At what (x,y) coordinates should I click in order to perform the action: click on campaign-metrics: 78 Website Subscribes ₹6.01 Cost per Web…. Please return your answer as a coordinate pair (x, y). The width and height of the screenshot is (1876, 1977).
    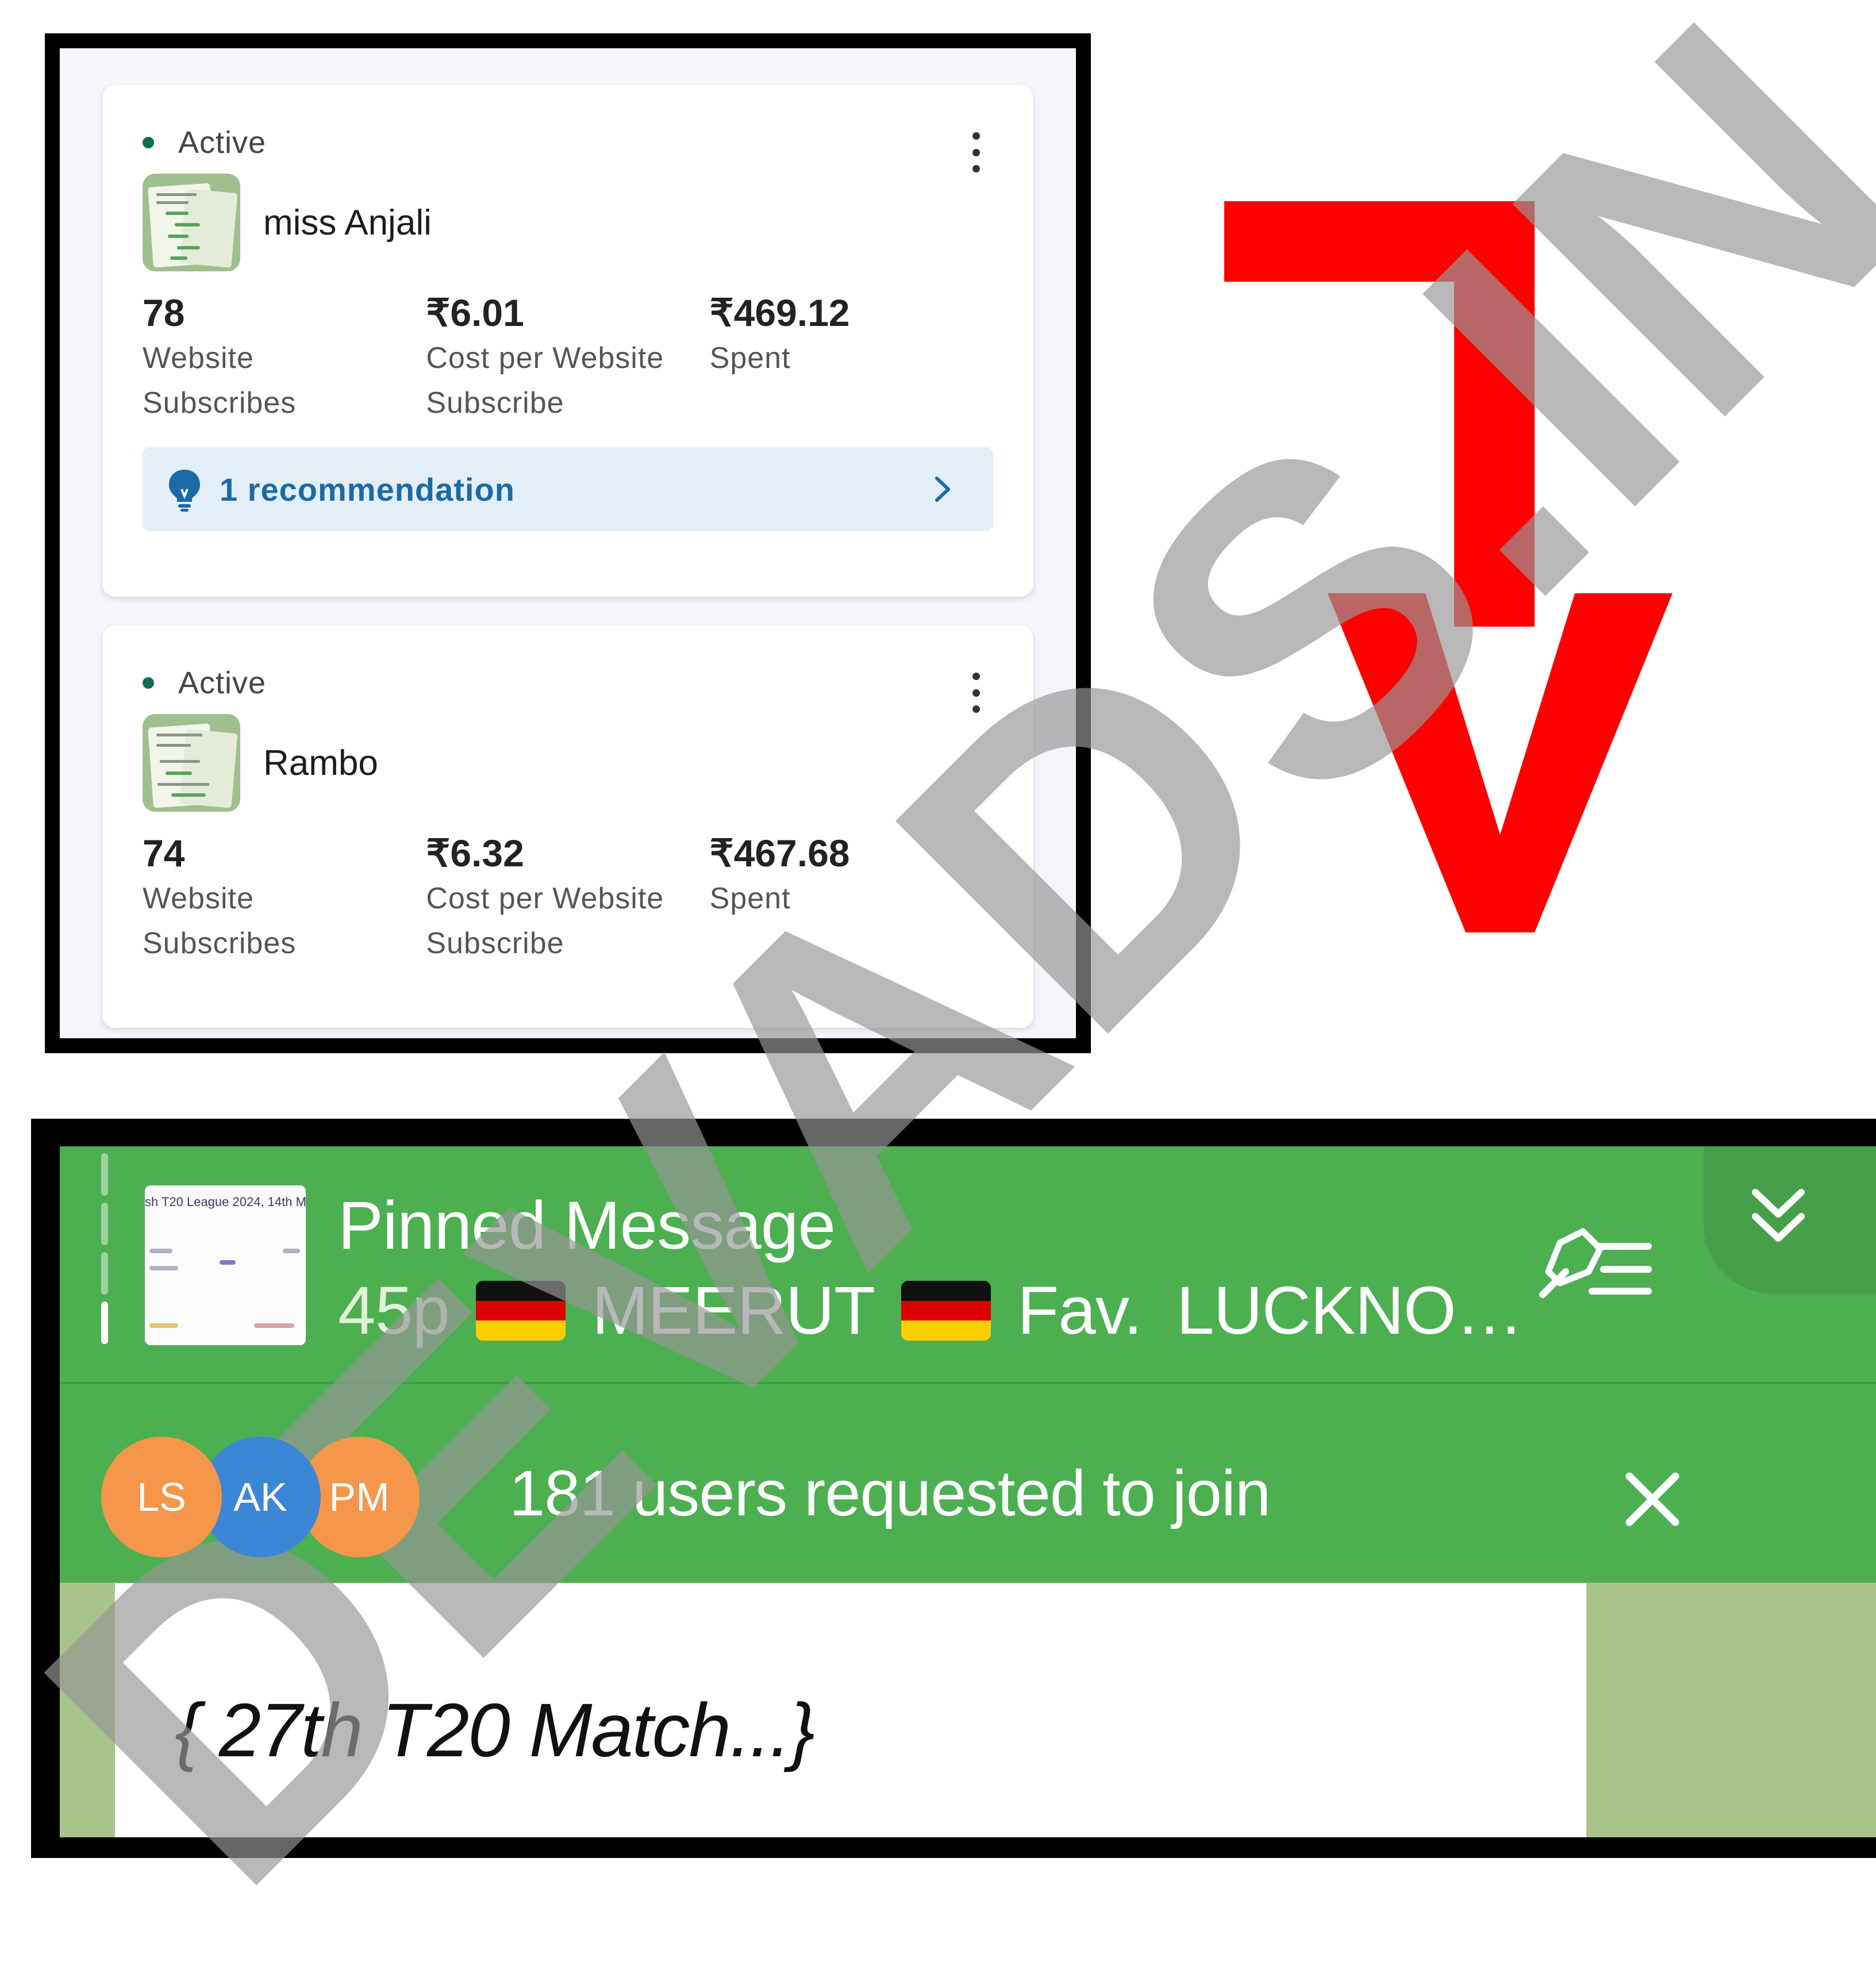
    Looking at the image, I should click on (568, 357).